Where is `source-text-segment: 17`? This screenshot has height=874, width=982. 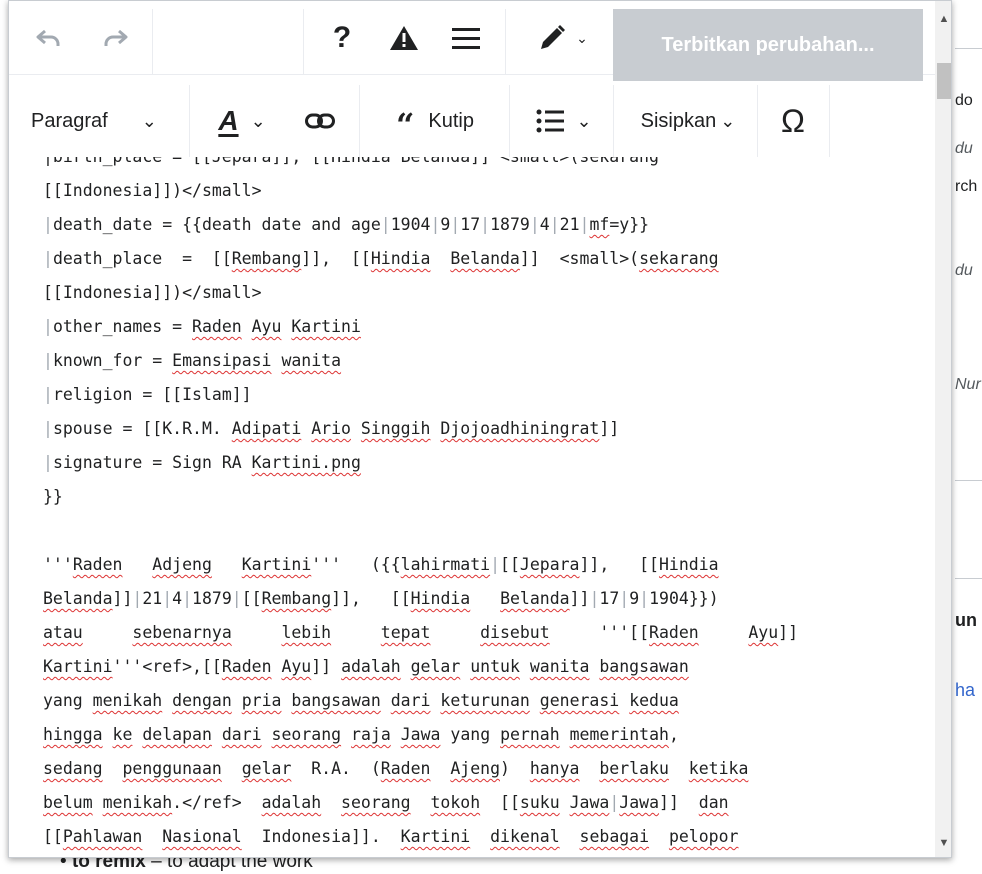 source-text-segment: 17 is located at coordinates (609, 598).